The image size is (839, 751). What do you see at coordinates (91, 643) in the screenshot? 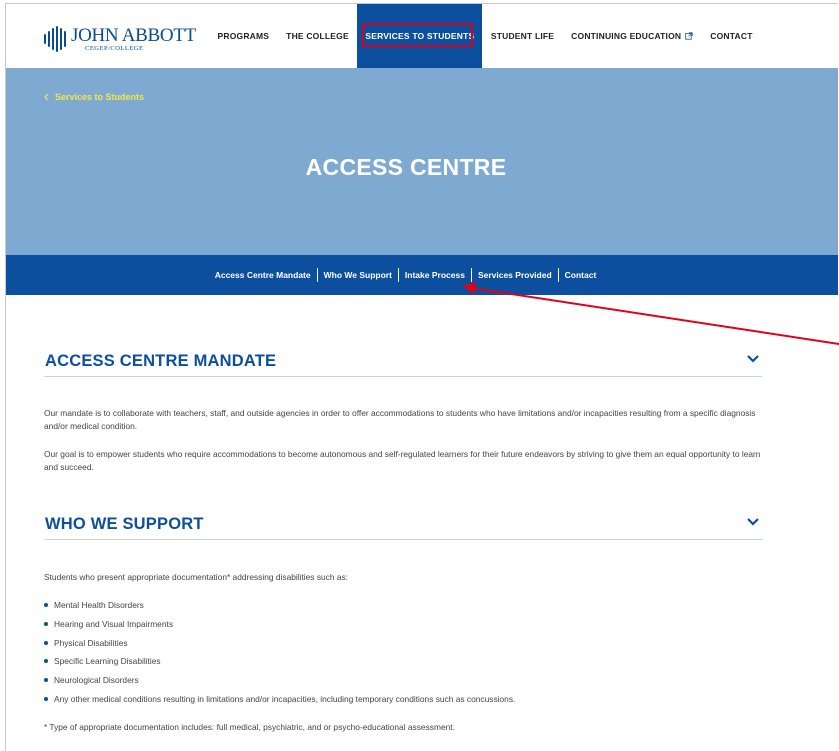
I see `list-item-text: Physical Disabilities` at bounding box center [91, 643].